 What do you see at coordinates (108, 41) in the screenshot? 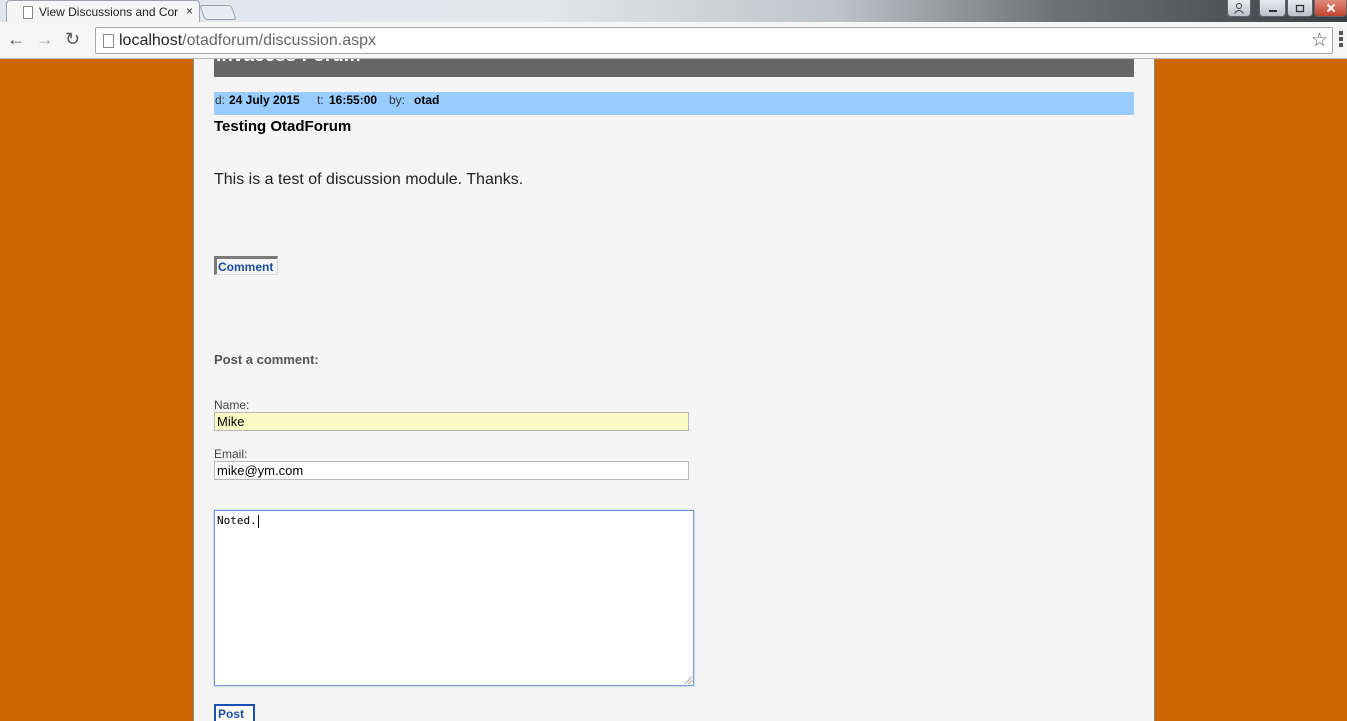
I see `page-document-icon` at bounding box center [108, 41].